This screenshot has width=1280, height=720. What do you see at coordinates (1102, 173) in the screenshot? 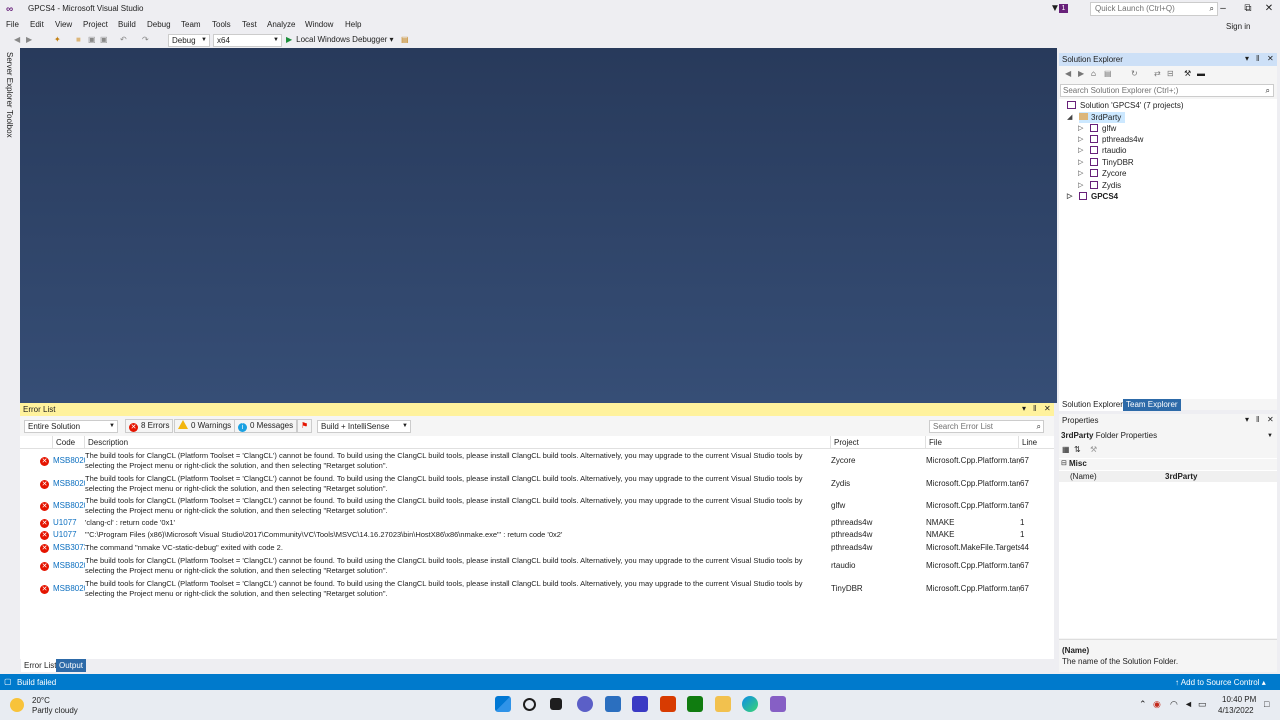
I see `project-node-zycore: ▷ Zycore` at bounding box center [1102, 173].